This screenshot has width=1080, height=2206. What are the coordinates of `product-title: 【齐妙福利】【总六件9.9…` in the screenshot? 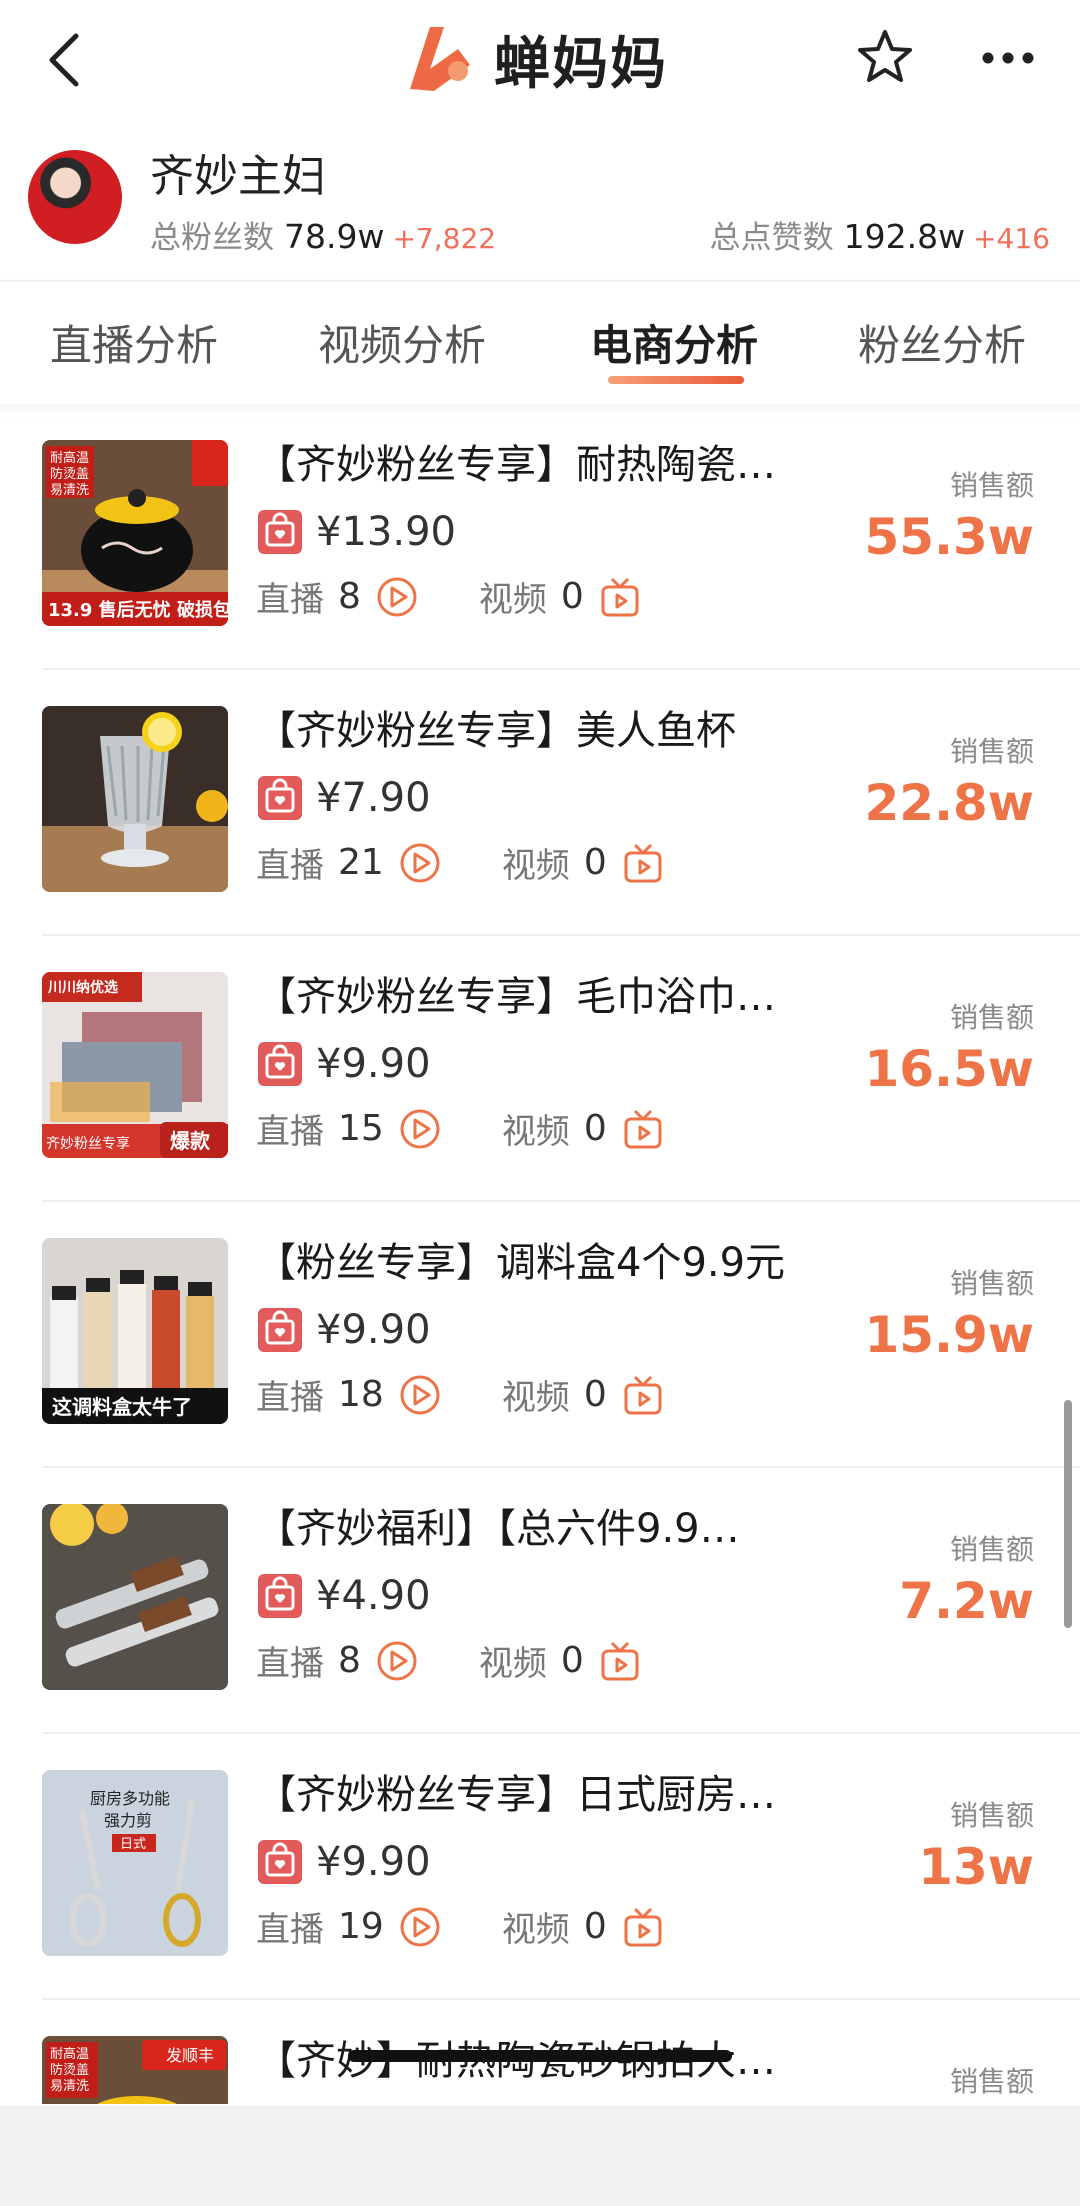 It's located at (546, 1525).